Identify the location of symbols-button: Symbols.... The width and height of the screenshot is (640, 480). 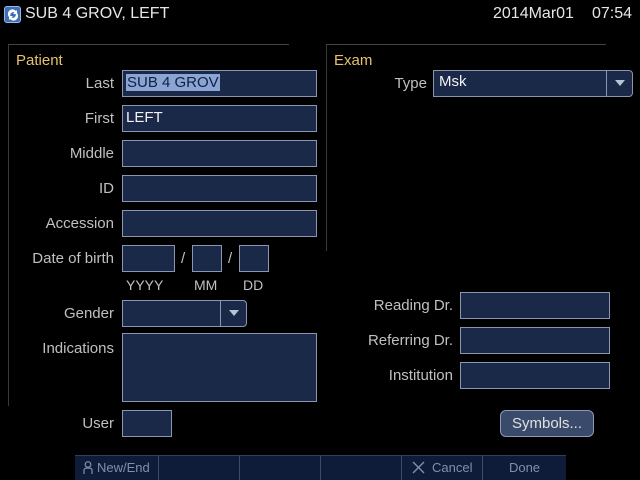
(547, 423).